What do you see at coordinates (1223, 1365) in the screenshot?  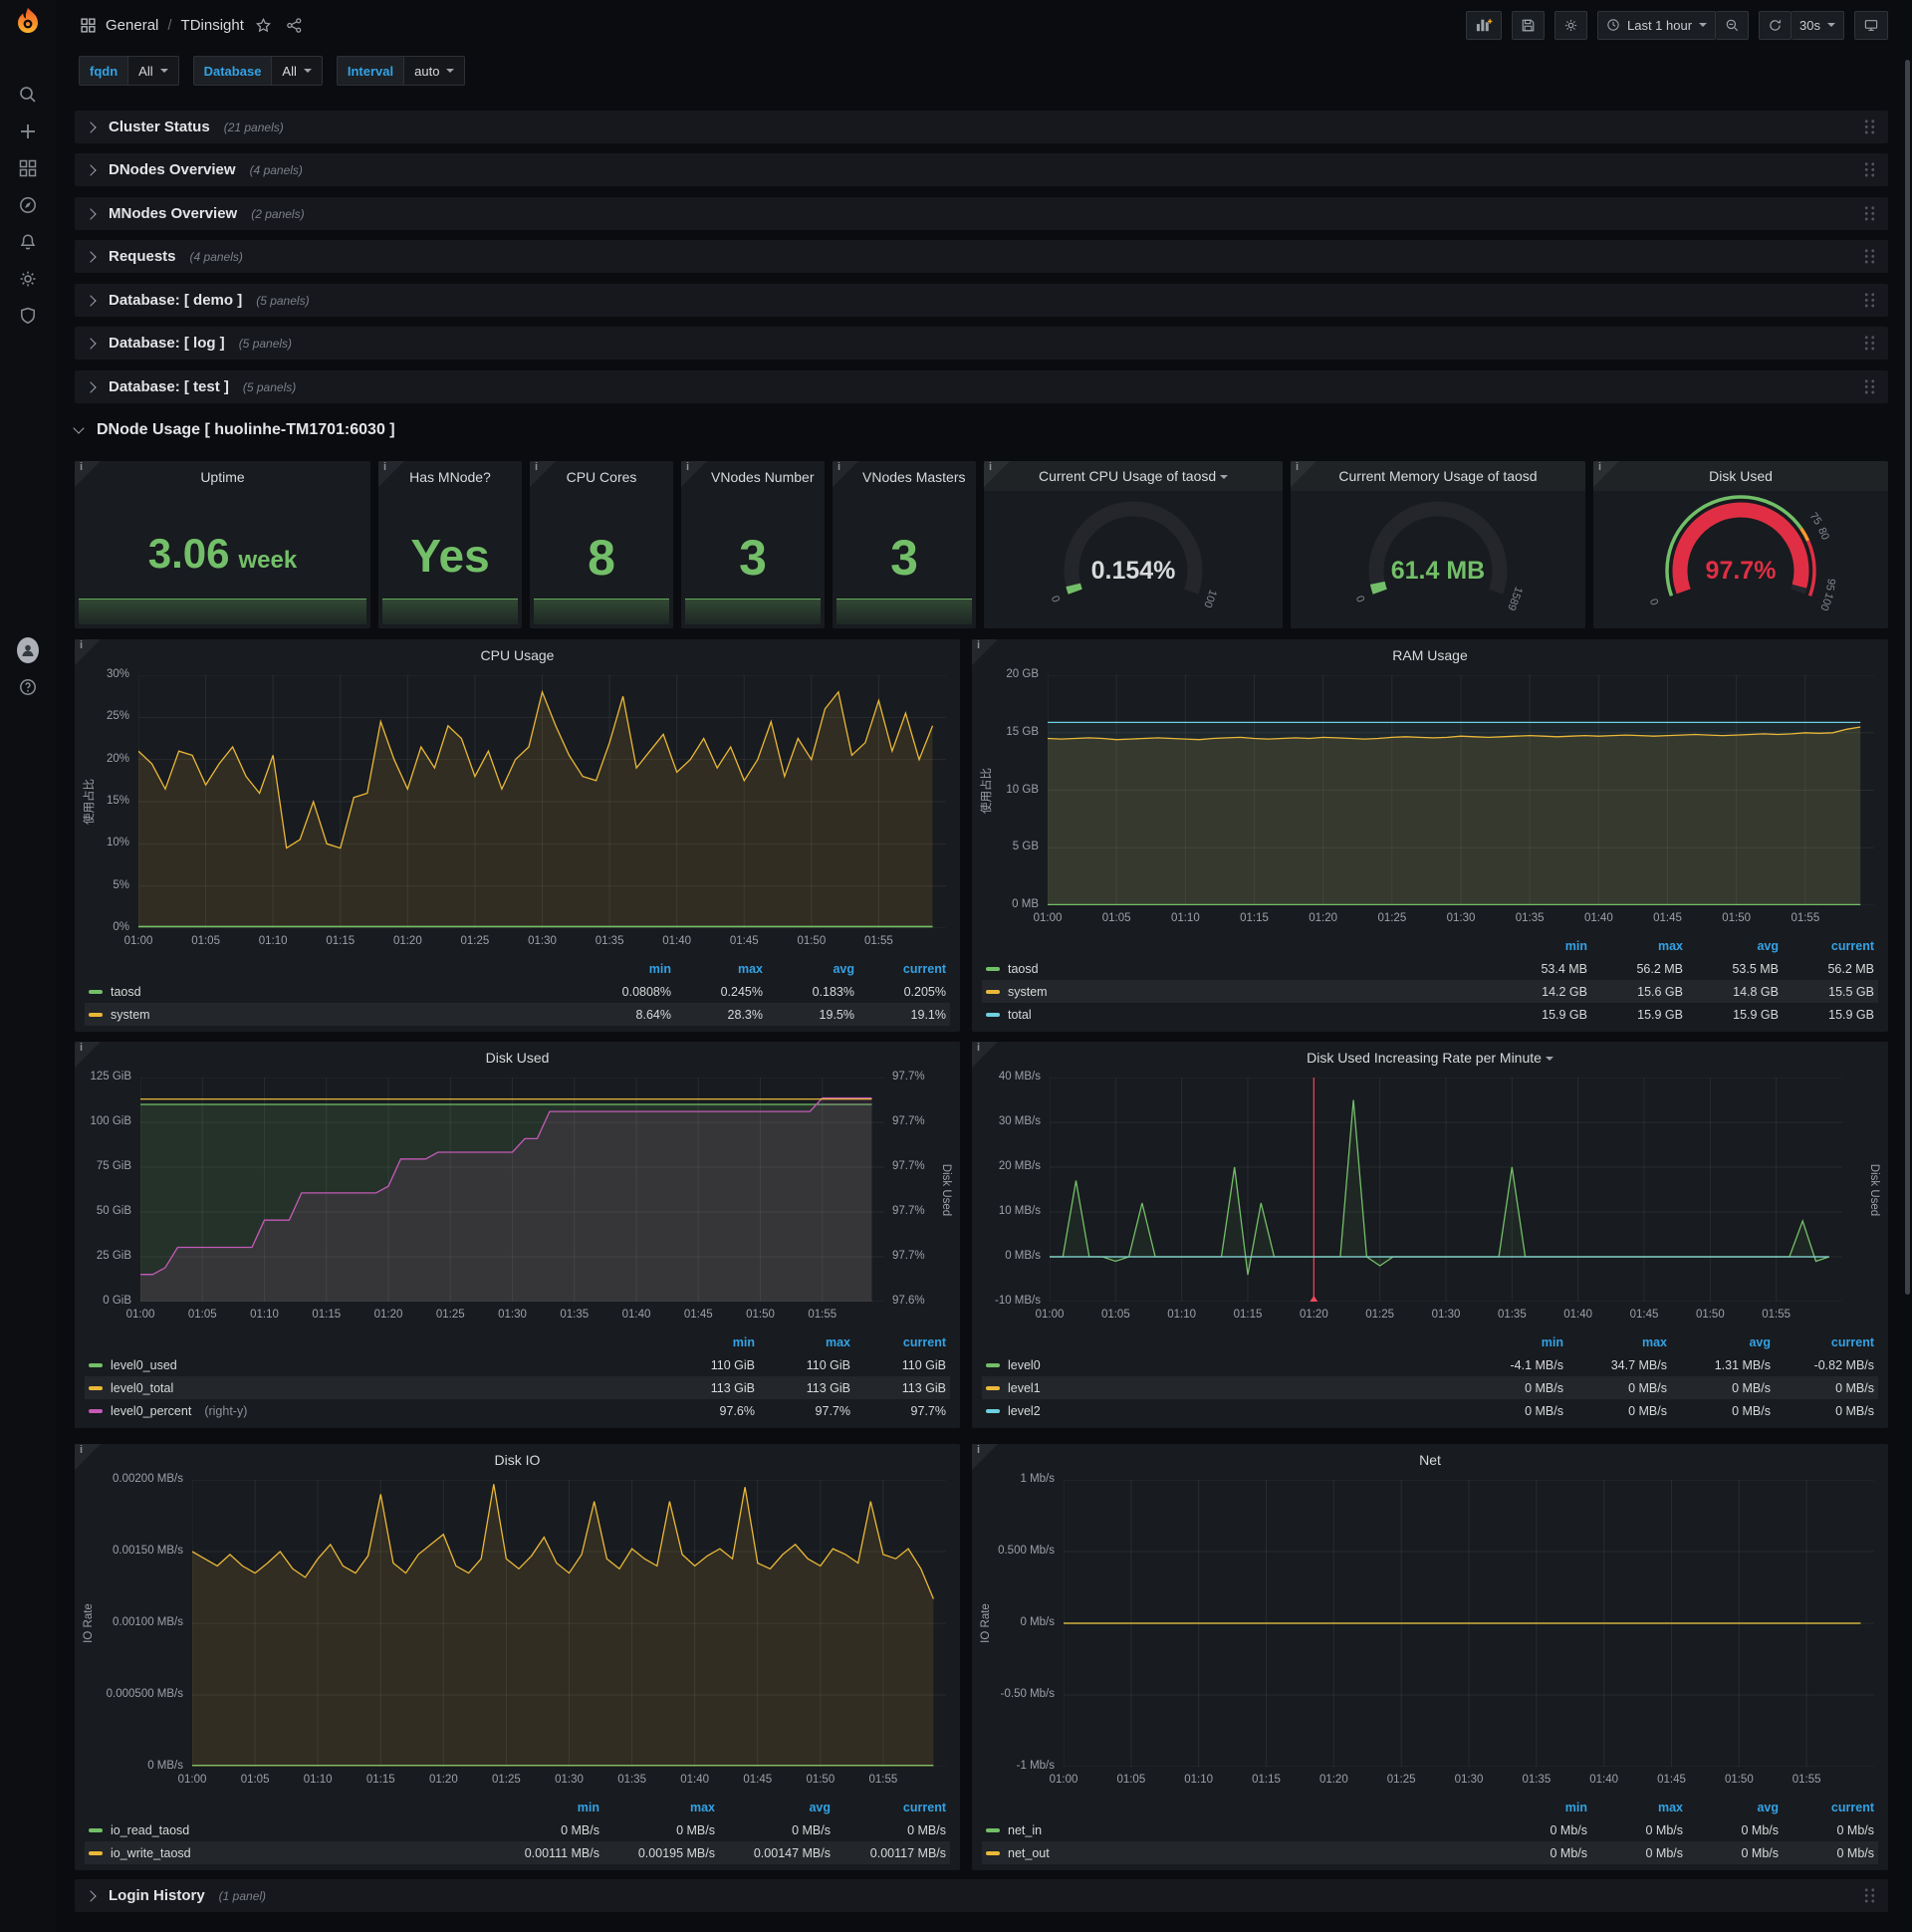 I see `legend-series-toggle: level0` at bounding box center [1223, 1365].